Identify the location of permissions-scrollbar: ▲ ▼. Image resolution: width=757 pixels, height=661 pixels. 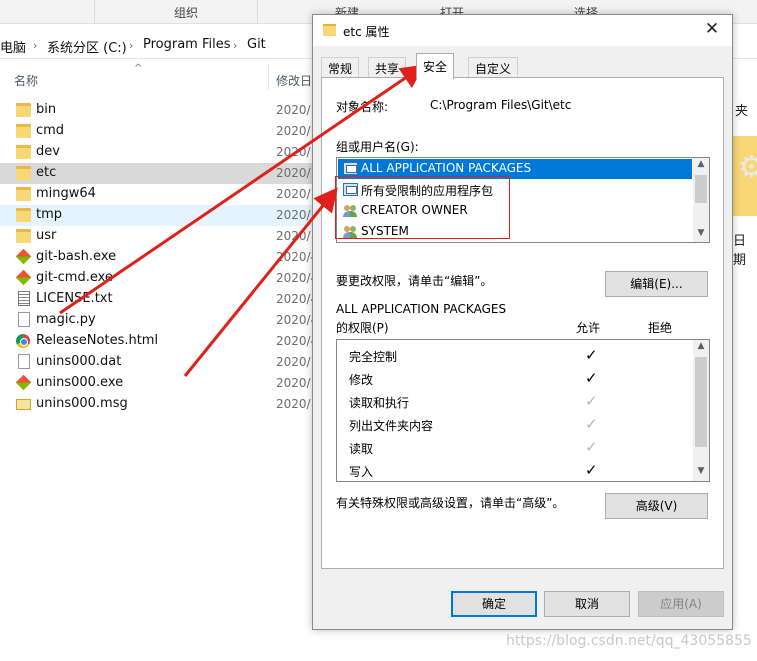
(701, 410).